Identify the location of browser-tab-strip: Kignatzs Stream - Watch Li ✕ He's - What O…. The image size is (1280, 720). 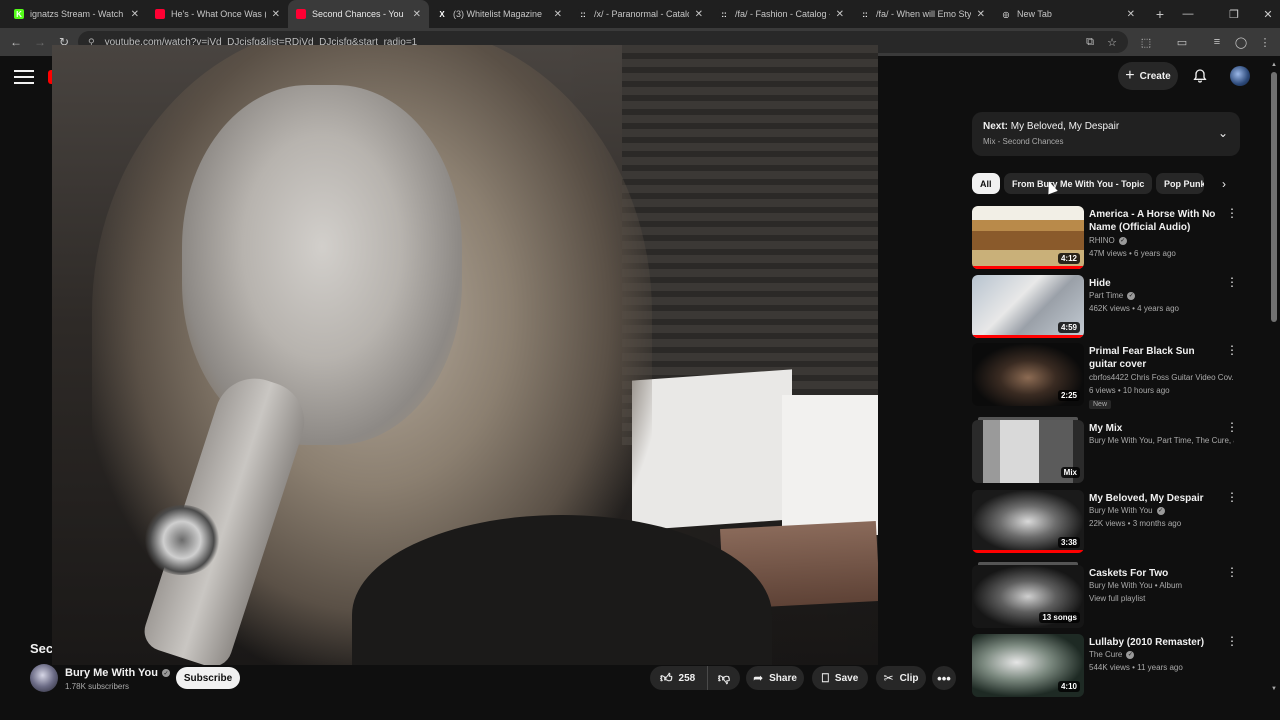
(640, 14).